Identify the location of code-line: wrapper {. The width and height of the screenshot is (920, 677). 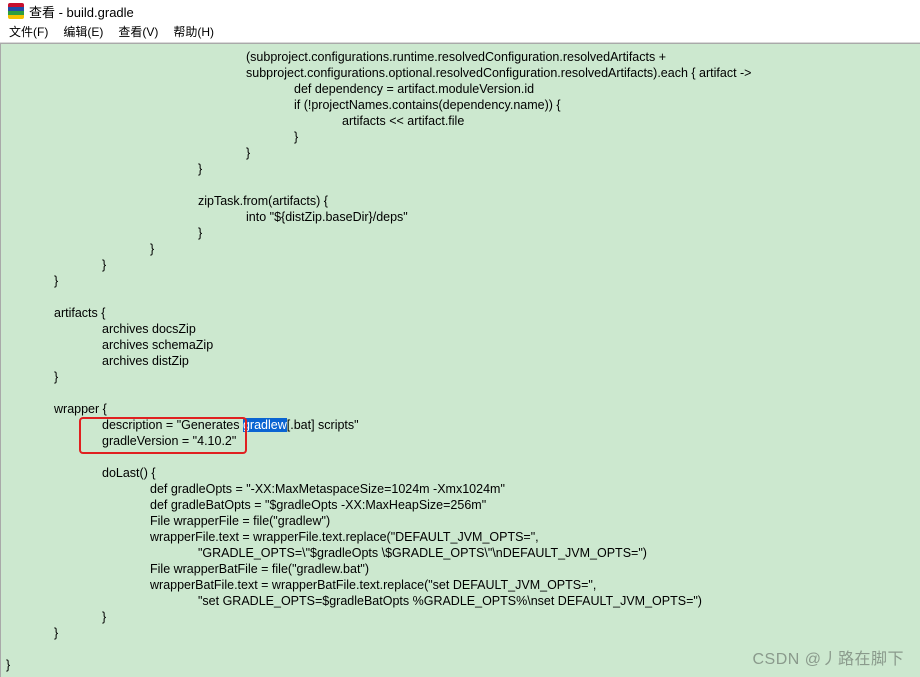
(80, 409).